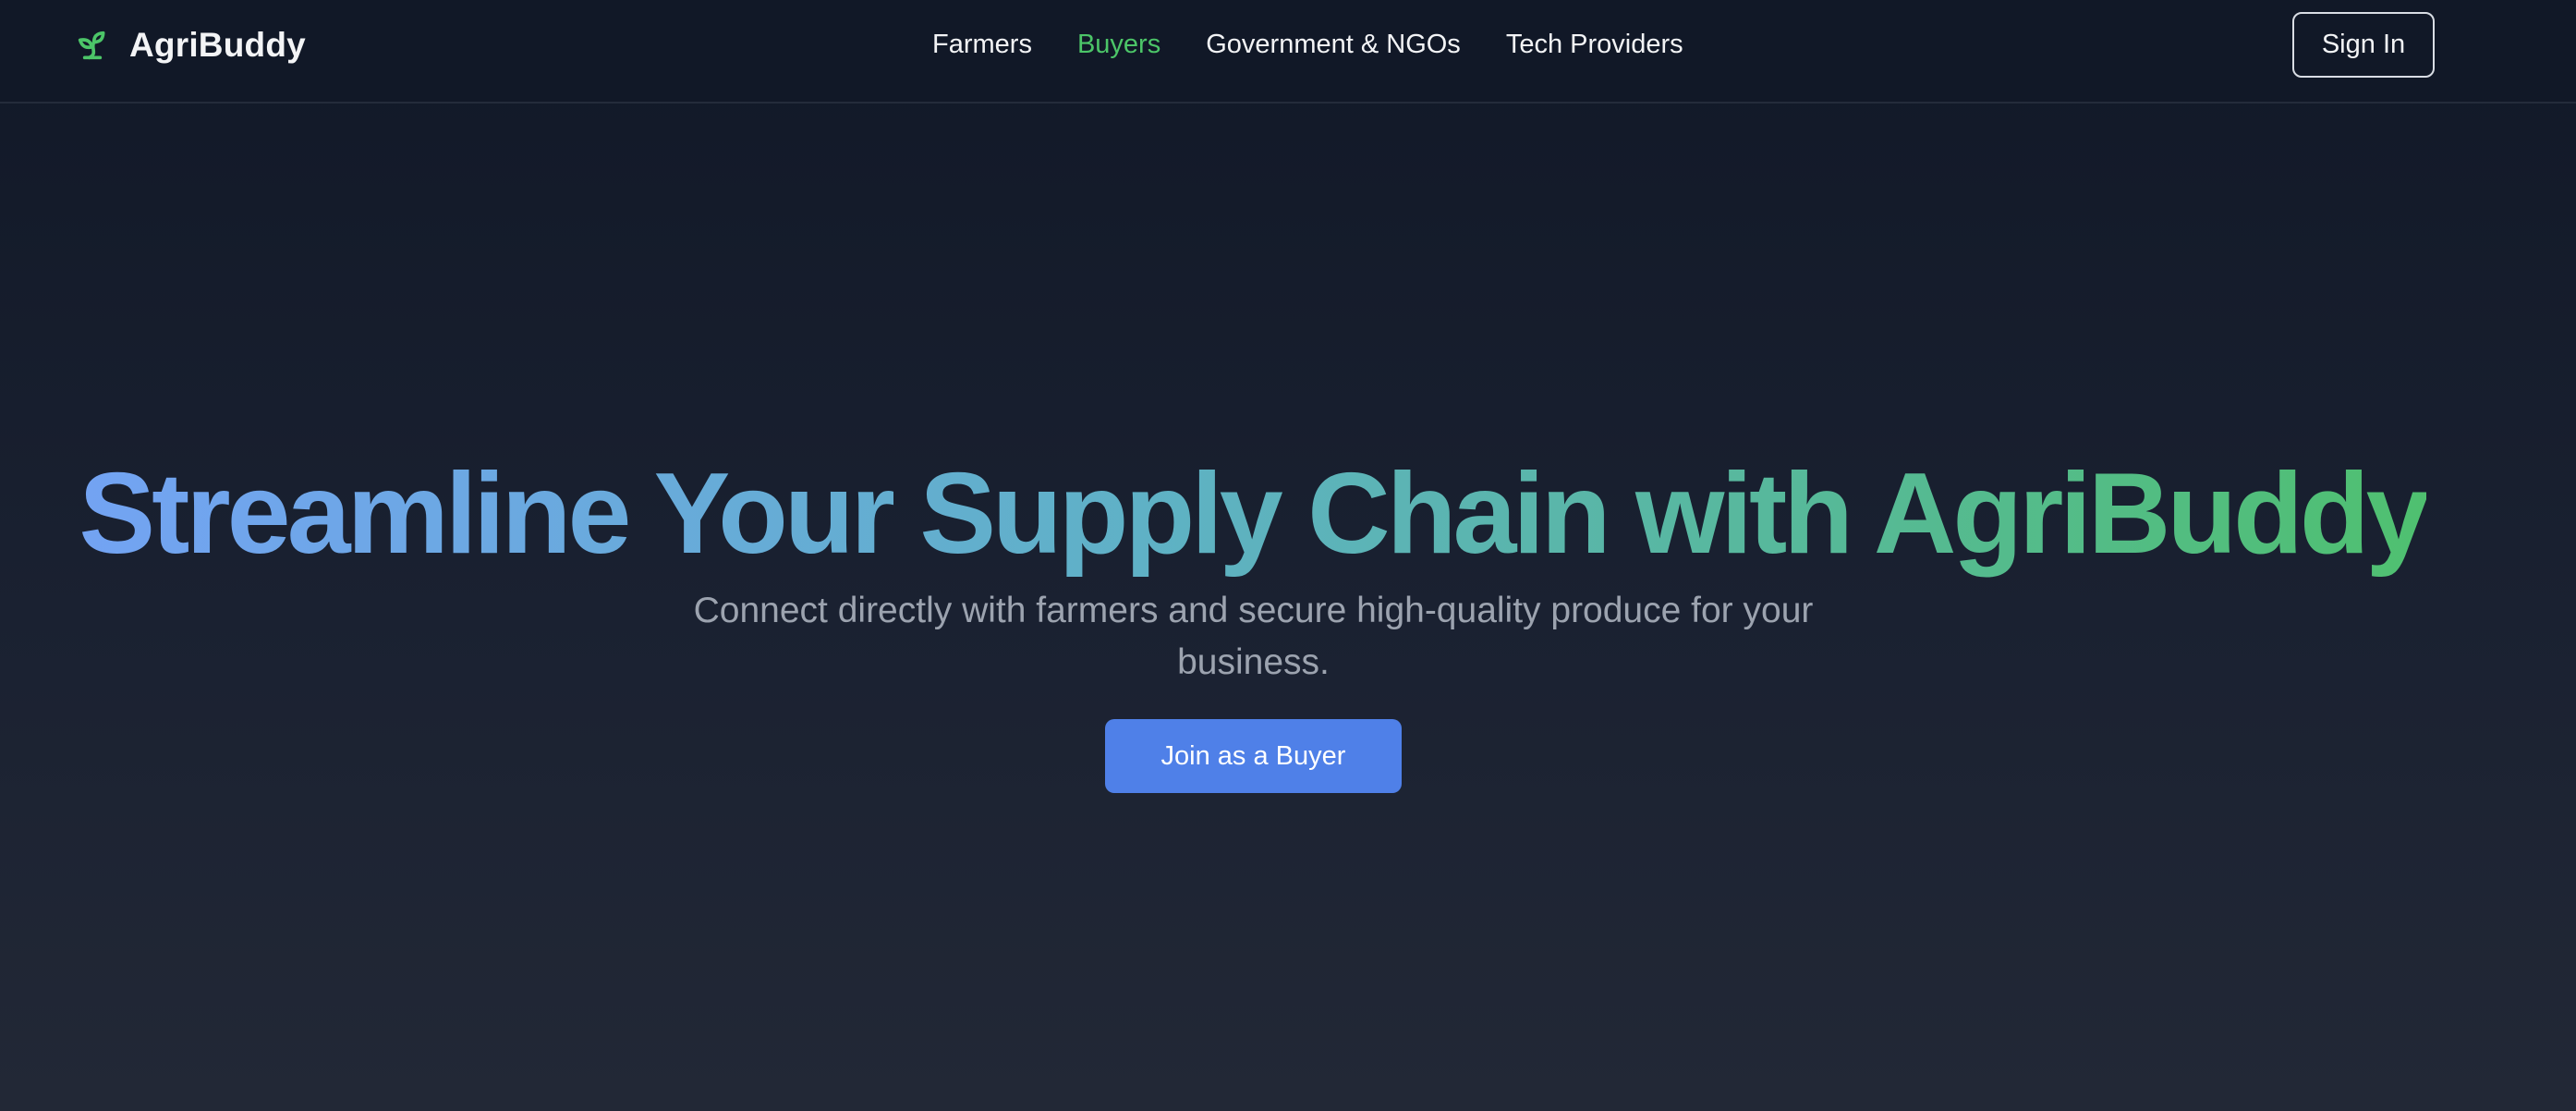  Describe the element at coordinates (1594, 45) in the screenshot. I see `nav-link-tech-providers: Tech Providers` at that location.